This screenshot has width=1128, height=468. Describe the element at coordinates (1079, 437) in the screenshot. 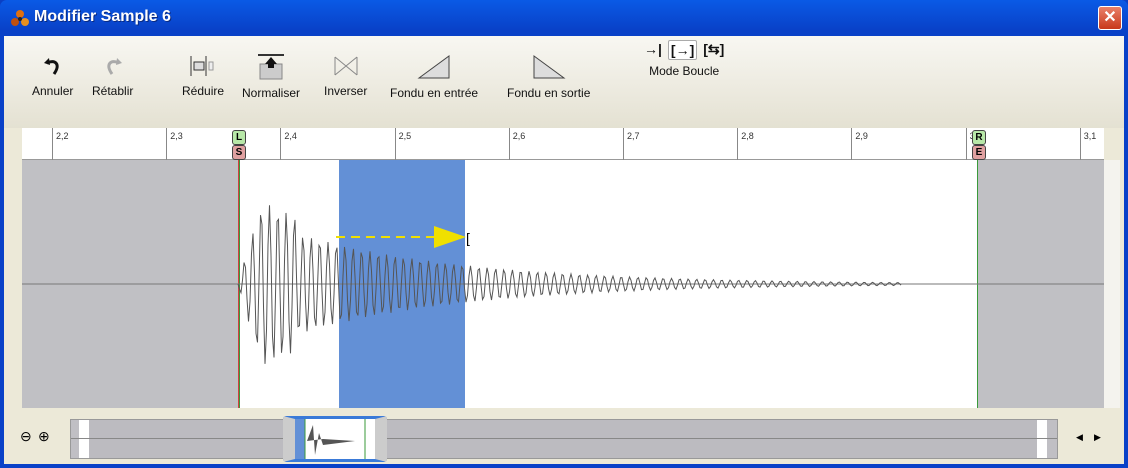

I see `scroll-left-icon: ◀` at that location.